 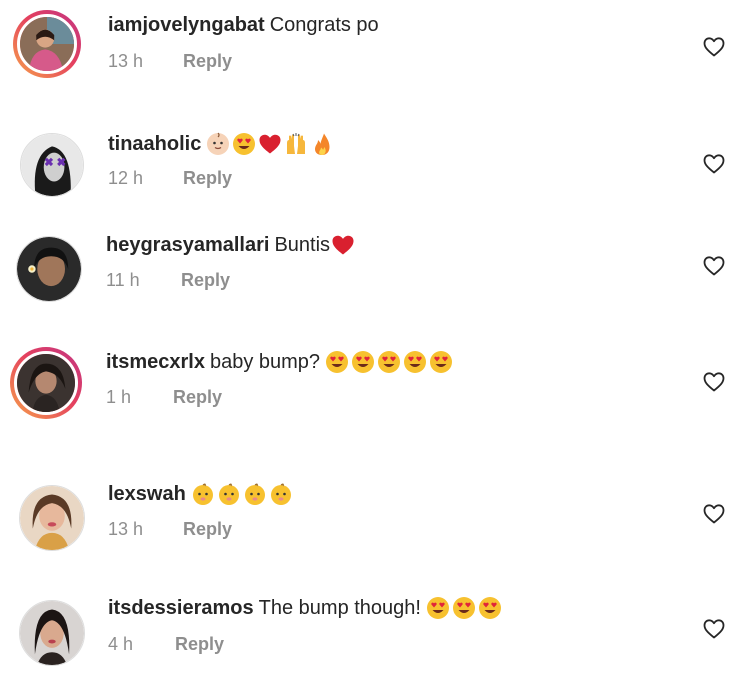 What do you see at coordinates (123, 280) in the screenshot?
I see `comment-timestamp: 11 h` at bounding box center [123, 280].